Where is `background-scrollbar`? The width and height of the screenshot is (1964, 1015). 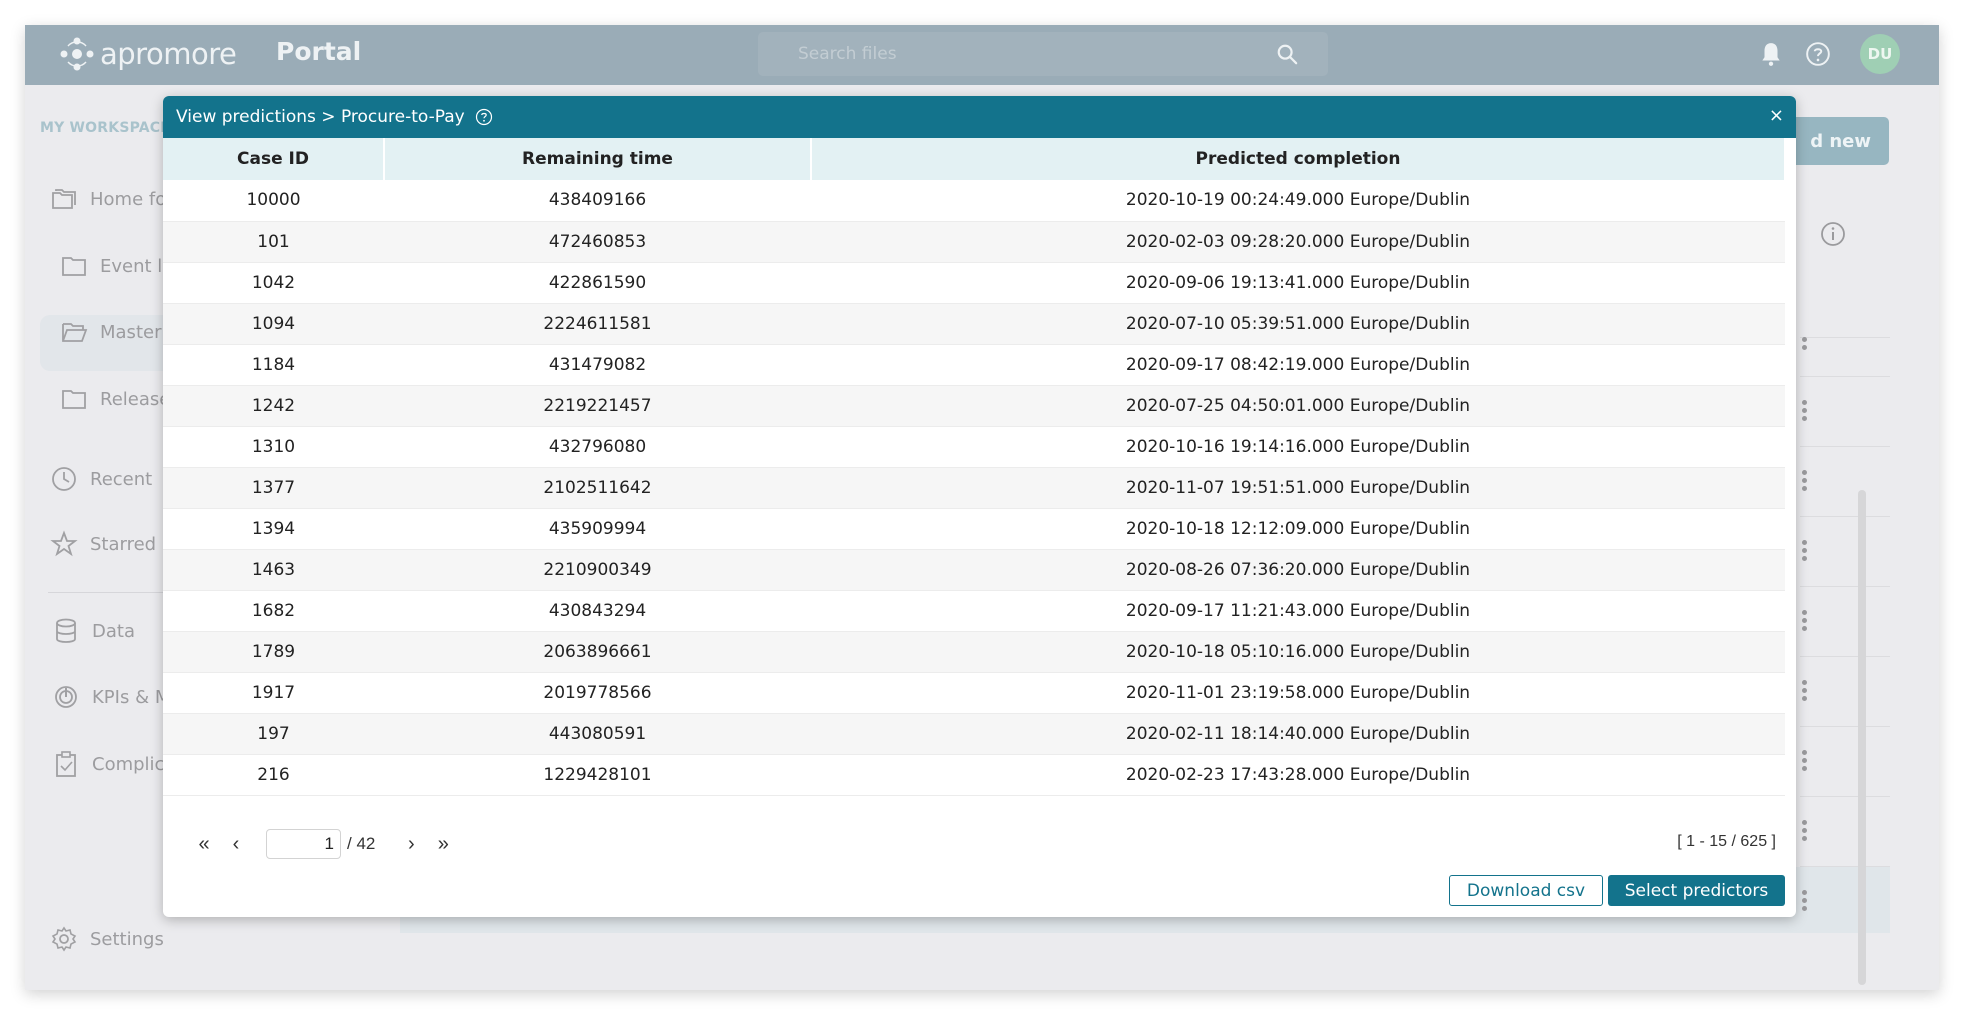
background-scrollbar is located at coordinates (1862, 737).